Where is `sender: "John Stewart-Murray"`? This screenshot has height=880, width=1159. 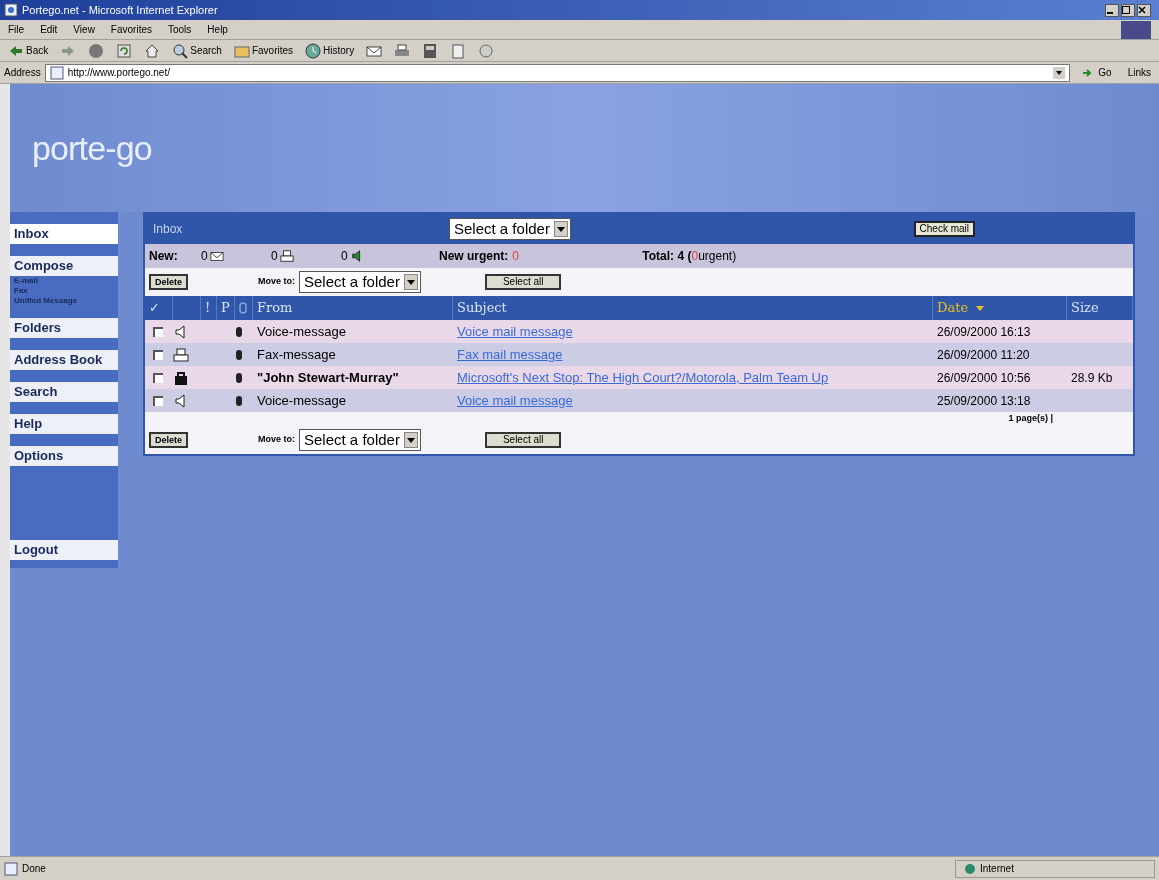 sender: "John Stewart-Murray" is located at coordinates (328, 377).